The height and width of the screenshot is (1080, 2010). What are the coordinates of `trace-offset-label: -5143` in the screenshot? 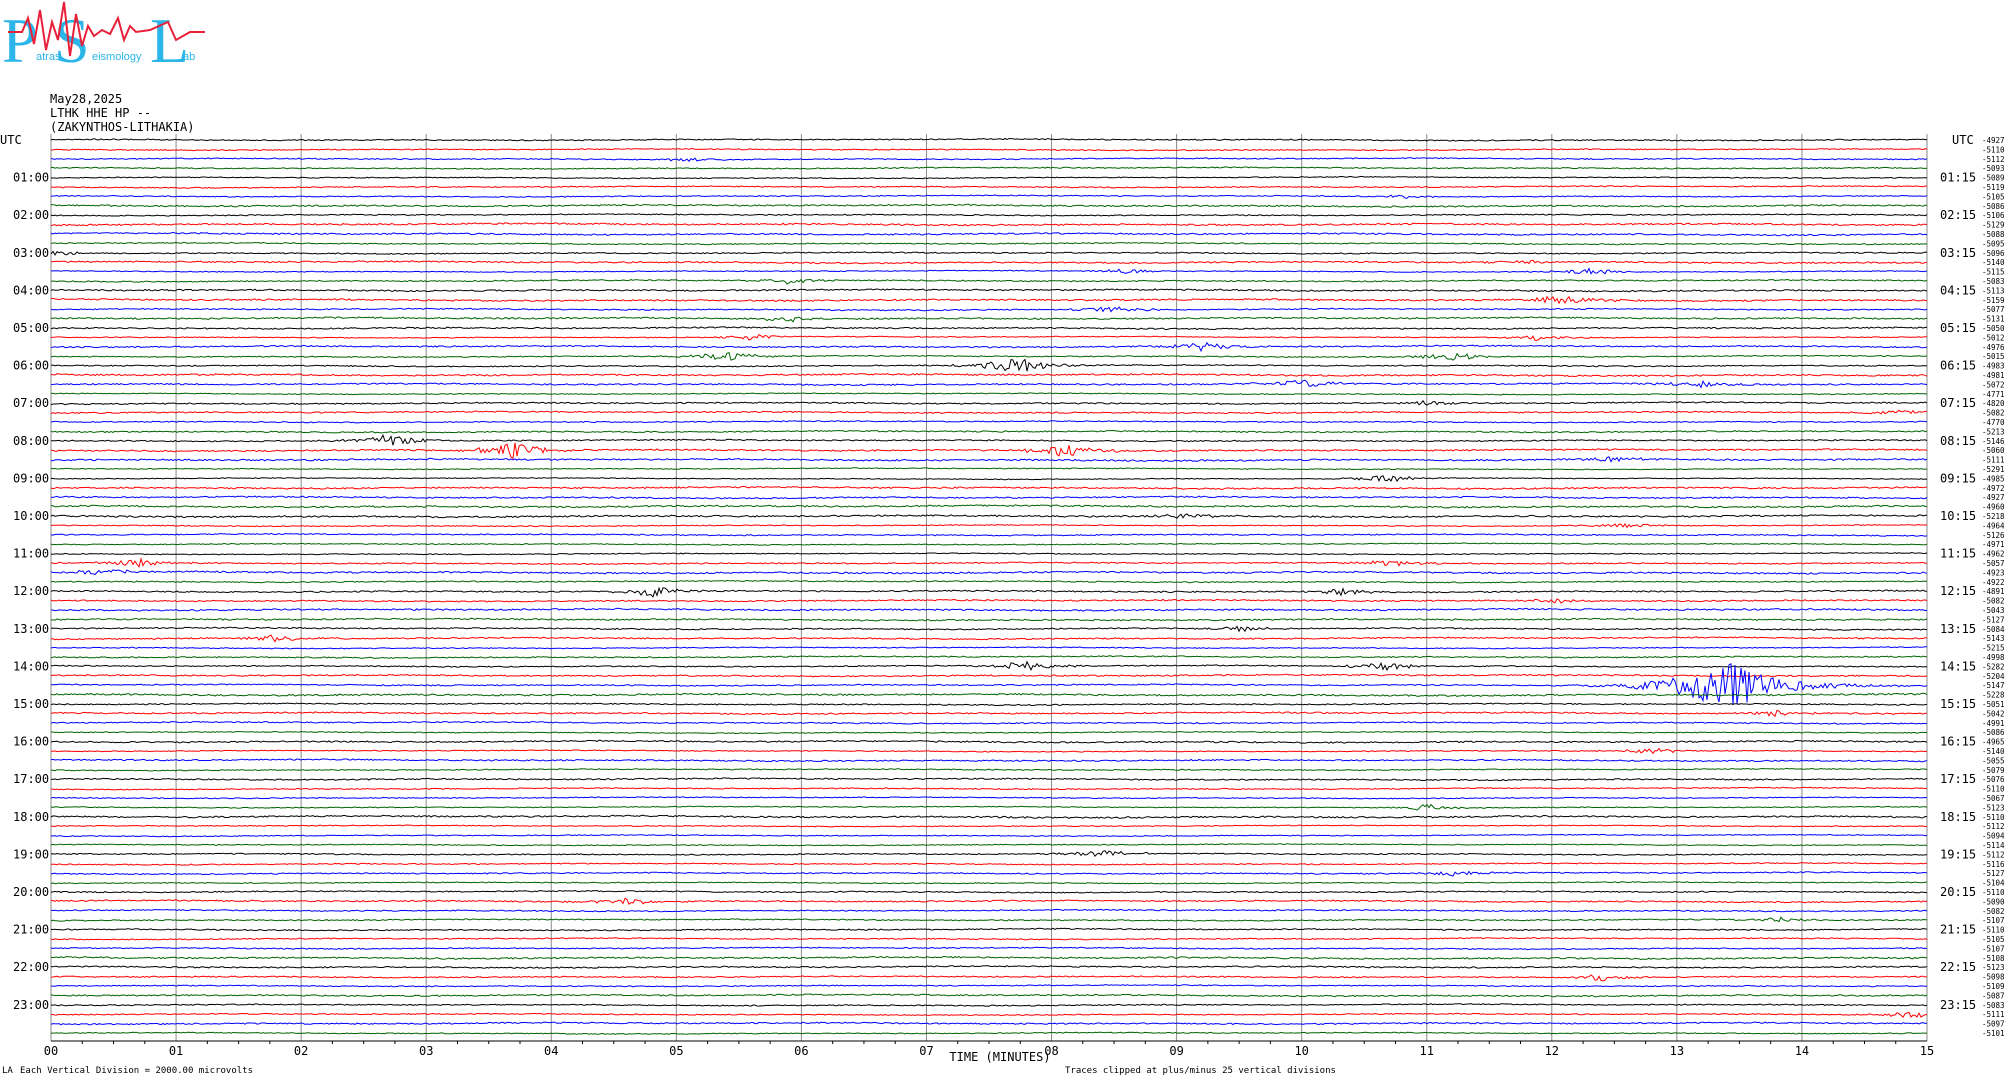 It's located at (1993, 638).